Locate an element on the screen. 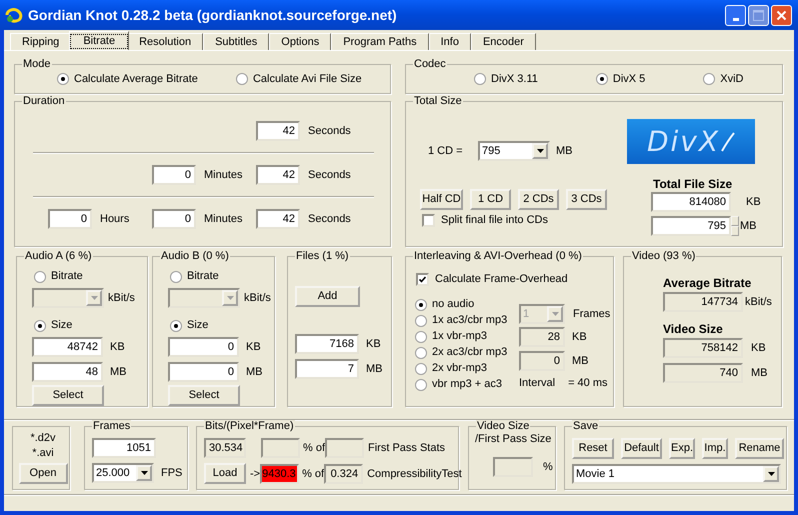 The image size is (798, 515). radio-button: DivX 5 is located at coordinates (621, 79).